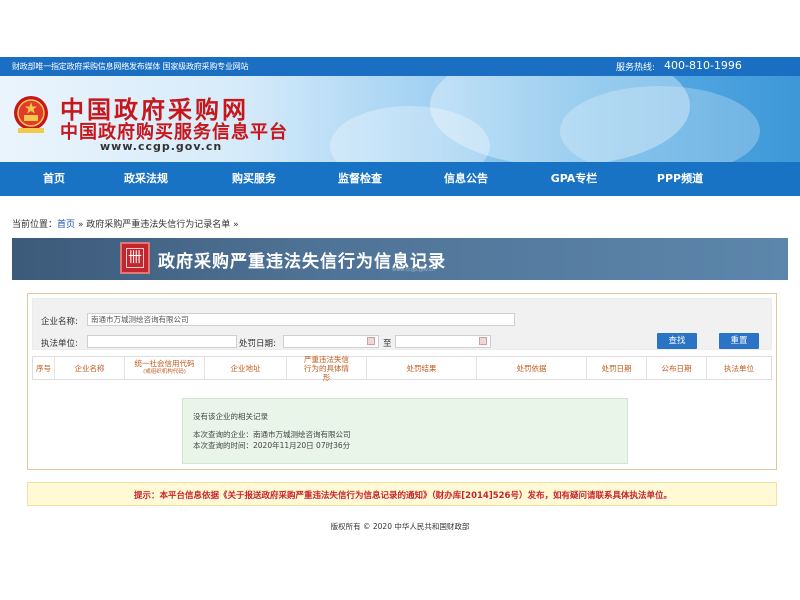 Image resolution: width=800 pixels, height=600 pixels. What do you see at coordinates (54, 179) in the screenshot?
I see `nav-item-home: 首页` at bounding box center [54, 179].